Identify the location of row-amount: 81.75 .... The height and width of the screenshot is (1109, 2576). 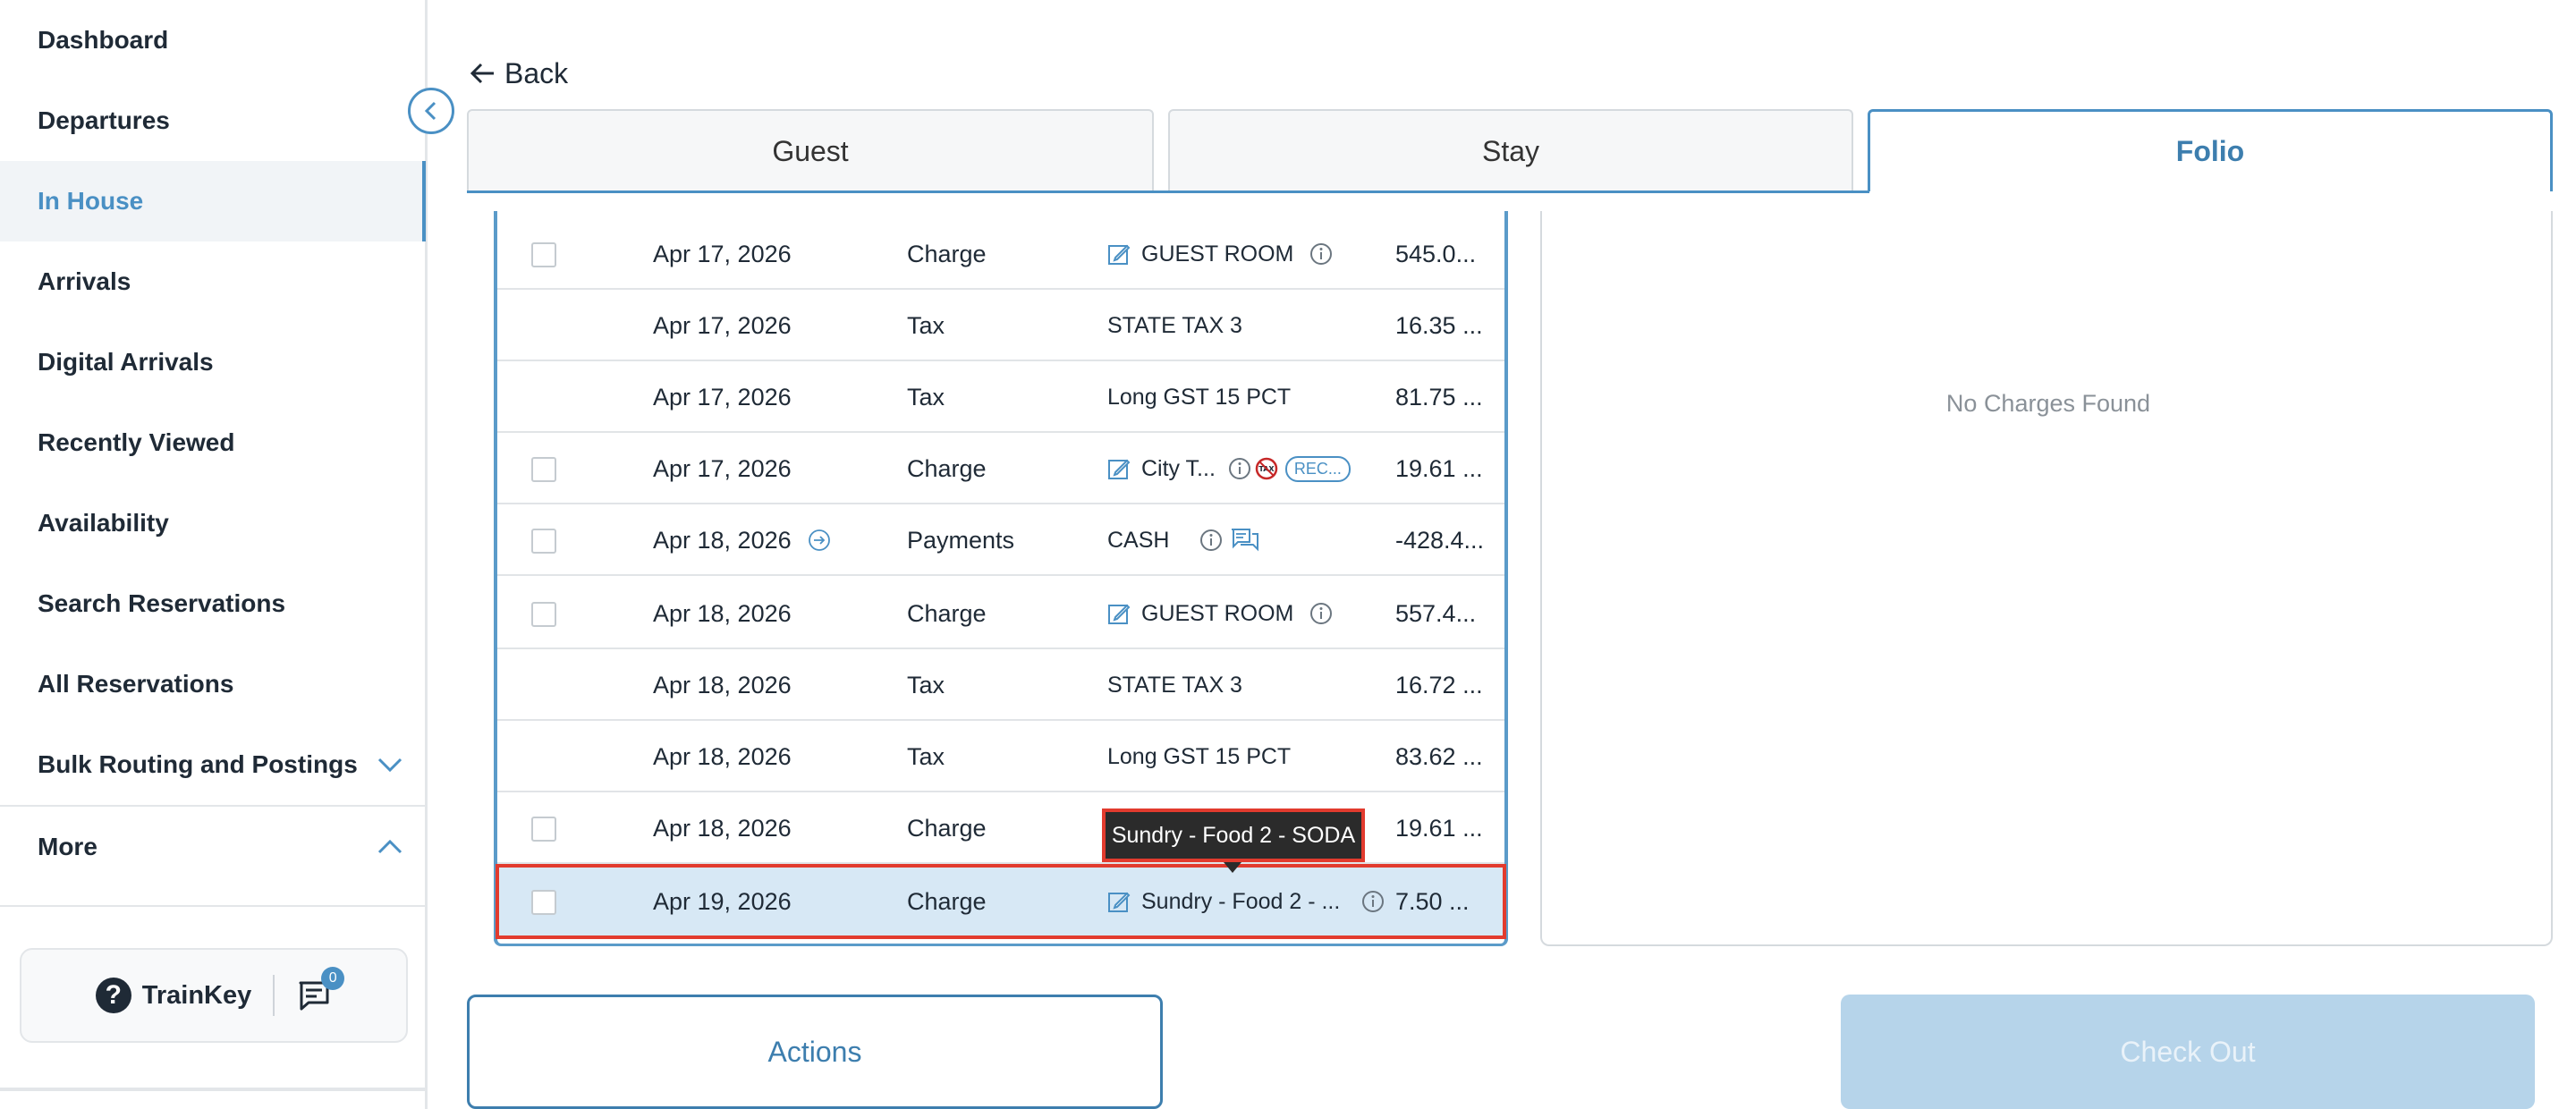
(1439, 397).